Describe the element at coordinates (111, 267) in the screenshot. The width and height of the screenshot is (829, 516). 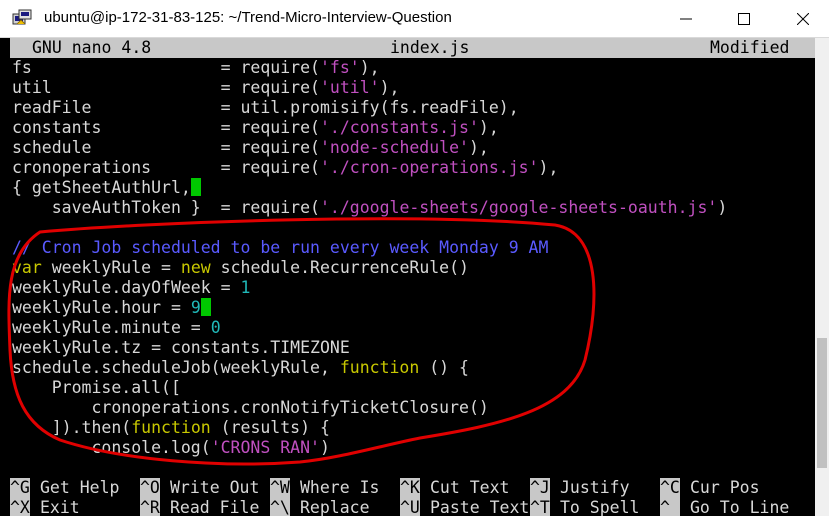
I see `code-token: weeklyRule =` at that location.